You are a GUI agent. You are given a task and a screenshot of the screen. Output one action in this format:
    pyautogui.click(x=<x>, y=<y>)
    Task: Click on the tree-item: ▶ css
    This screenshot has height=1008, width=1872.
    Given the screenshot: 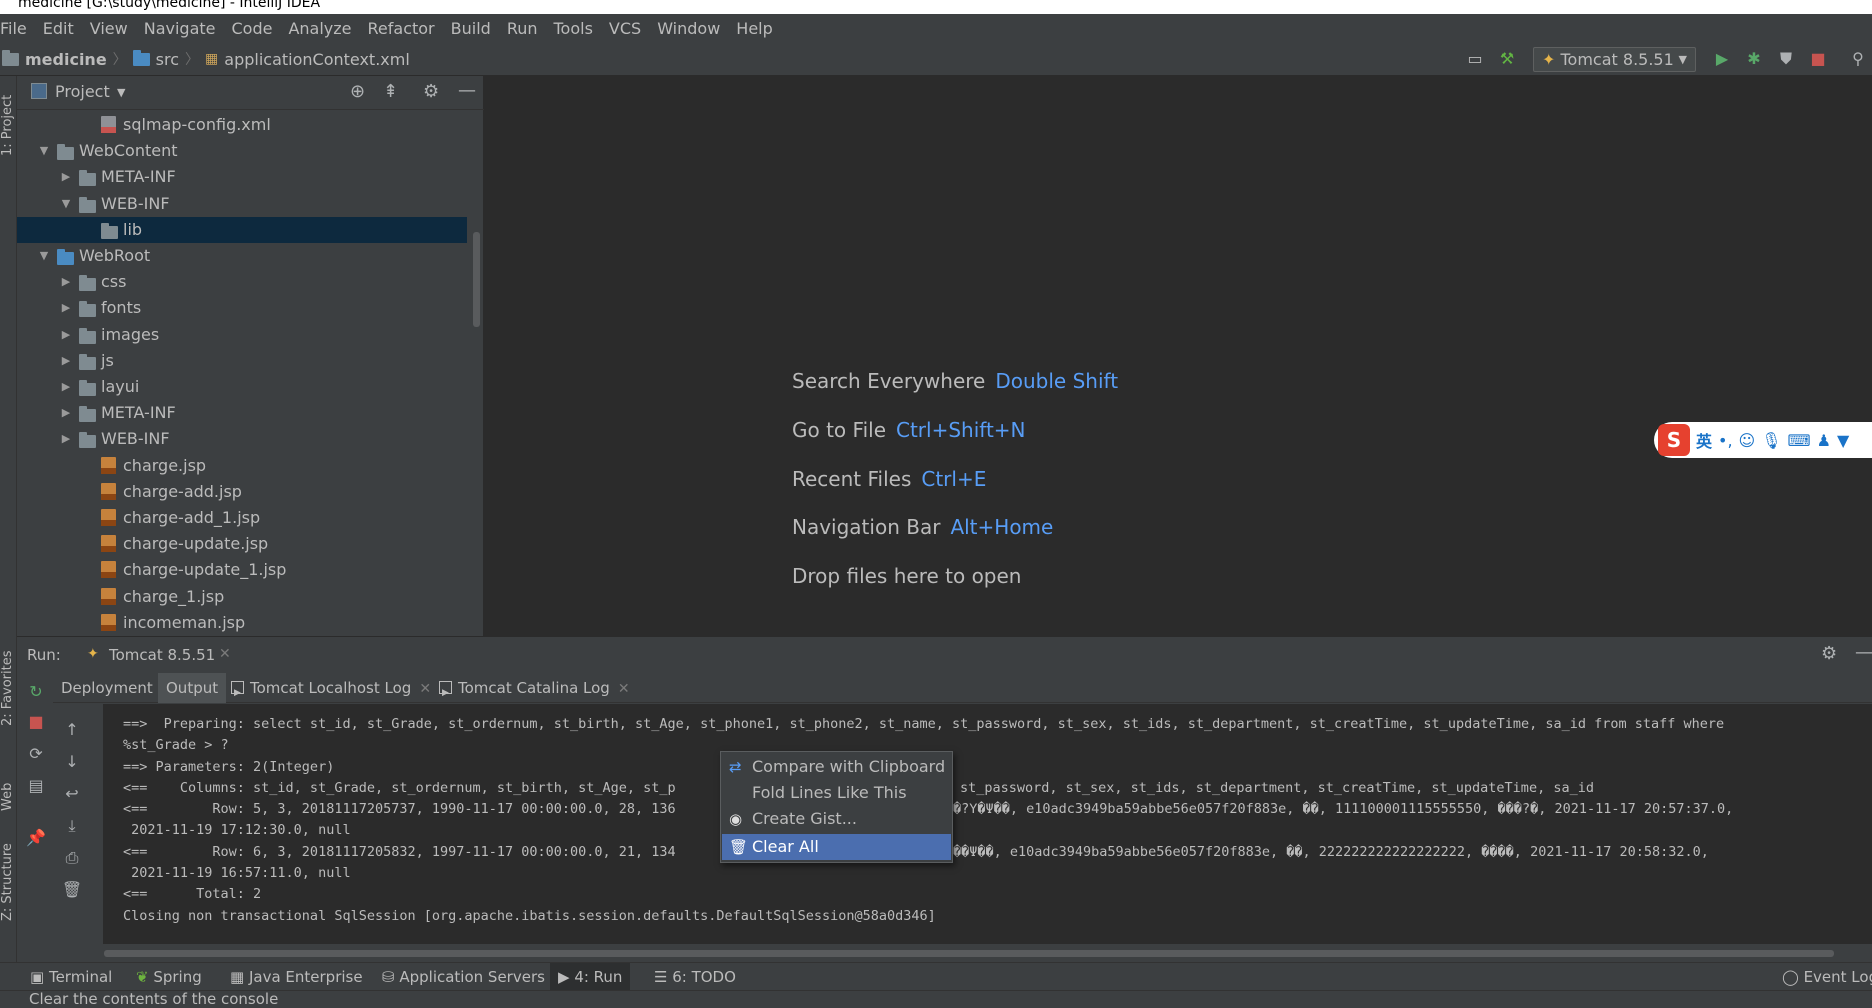 What is the action you would take?
    pyautogui.click(x=242, y=282)
    